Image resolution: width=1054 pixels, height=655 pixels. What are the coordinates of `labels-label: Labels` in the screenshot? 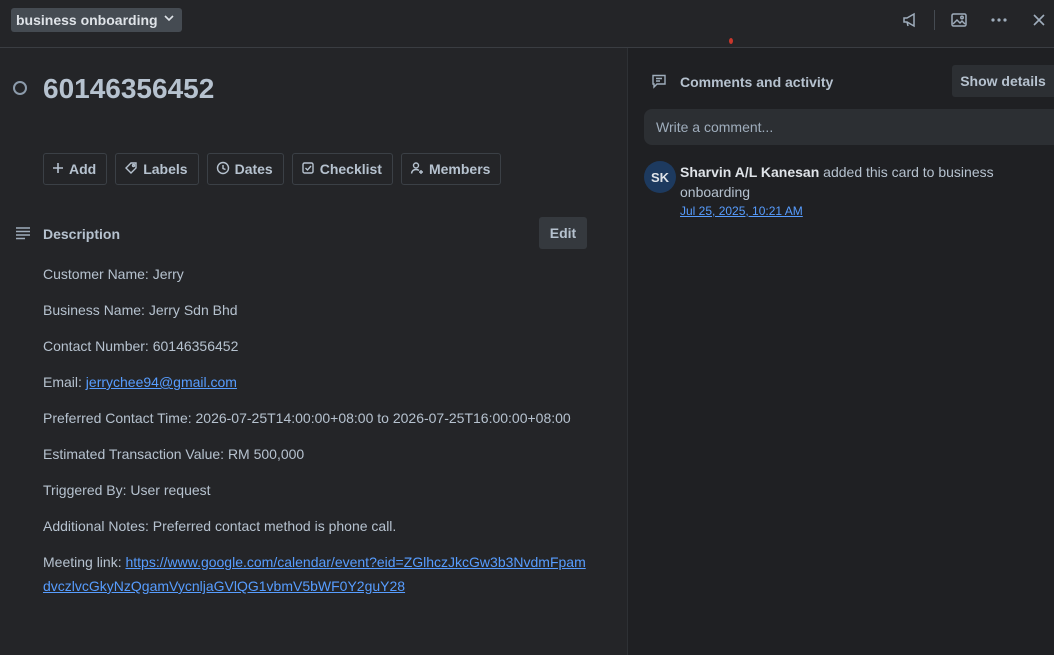 It's located at (165, 169).